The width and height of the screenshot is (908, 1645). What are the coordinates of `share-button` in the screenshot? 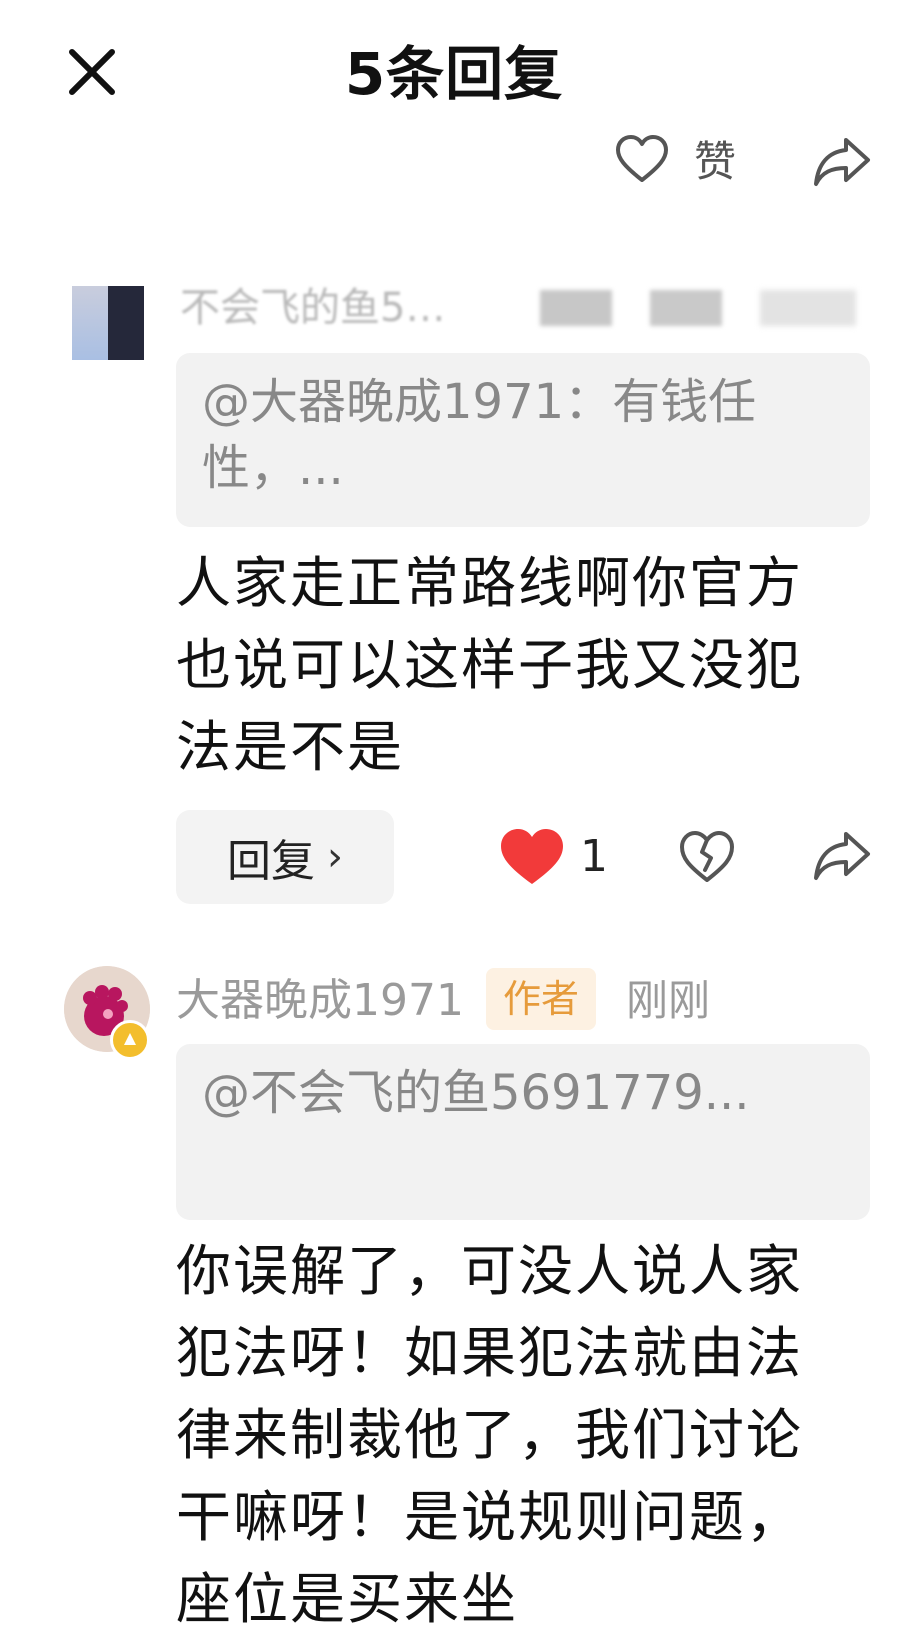 It's located at (842, 162).